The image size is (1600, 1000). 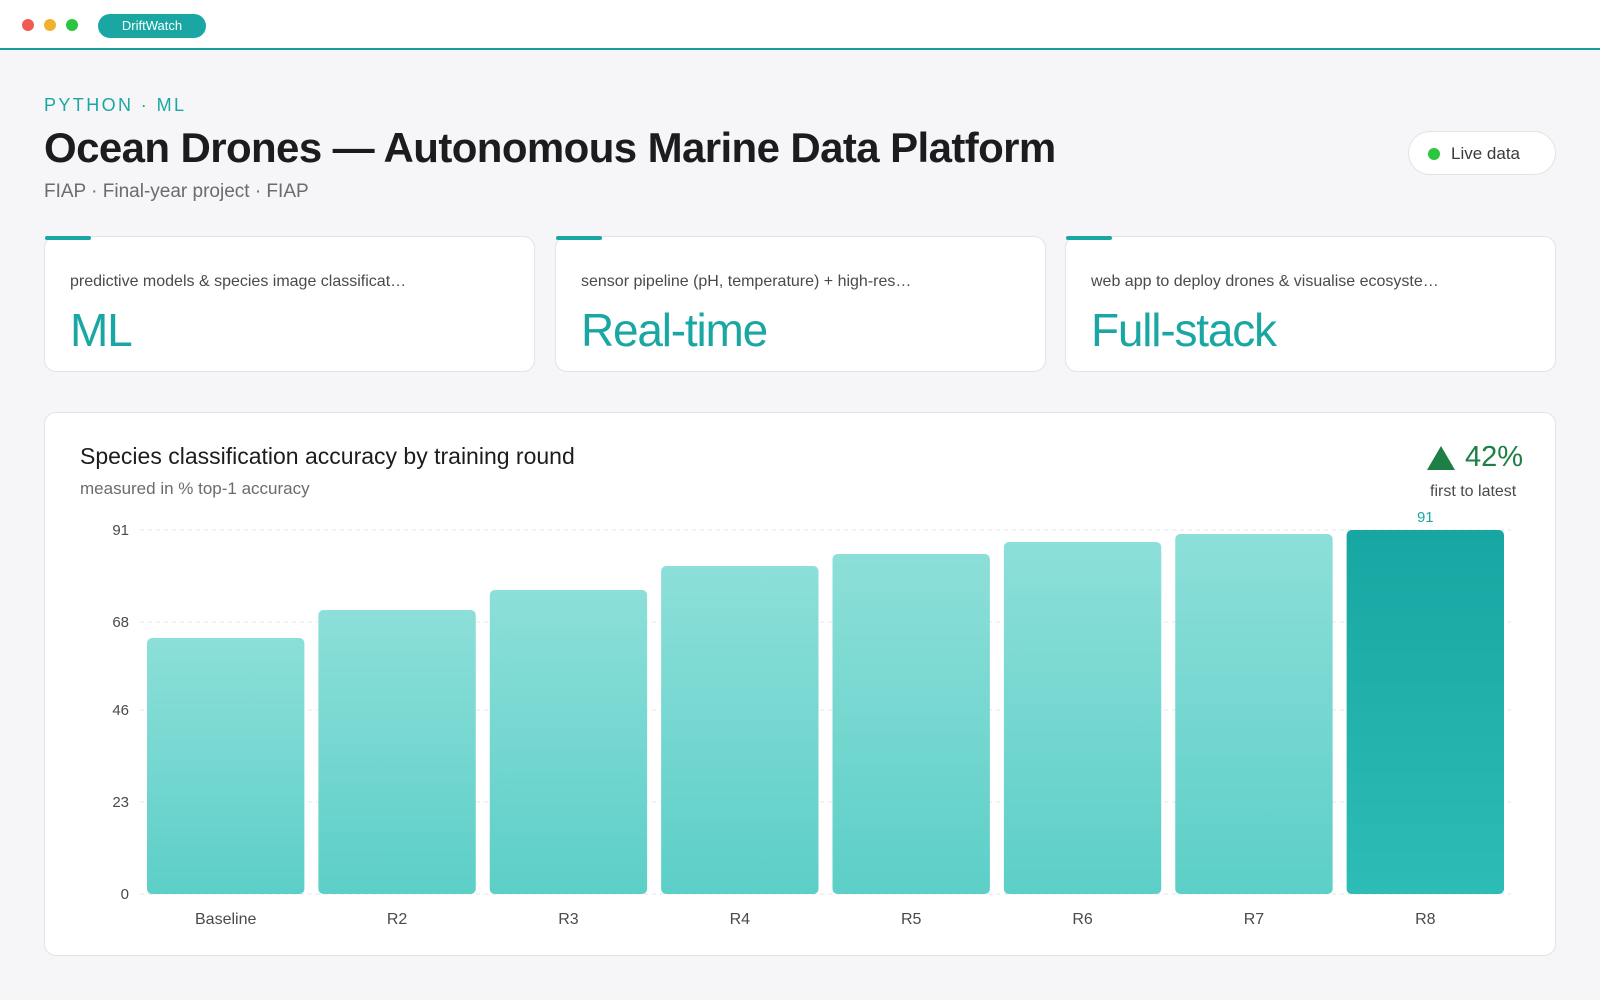 I want to click on y-tick-label: 0, so click(x=125, y=894).